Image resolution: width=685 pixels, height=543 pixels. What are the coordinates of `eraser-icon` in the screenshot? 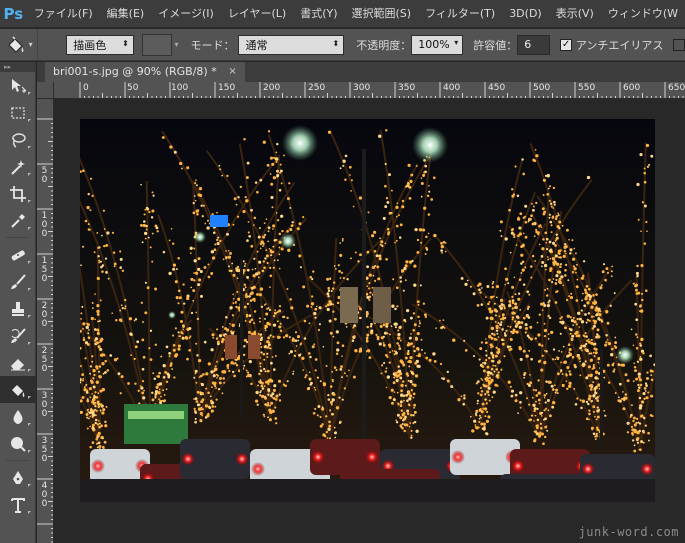 It's located at (18, 364).